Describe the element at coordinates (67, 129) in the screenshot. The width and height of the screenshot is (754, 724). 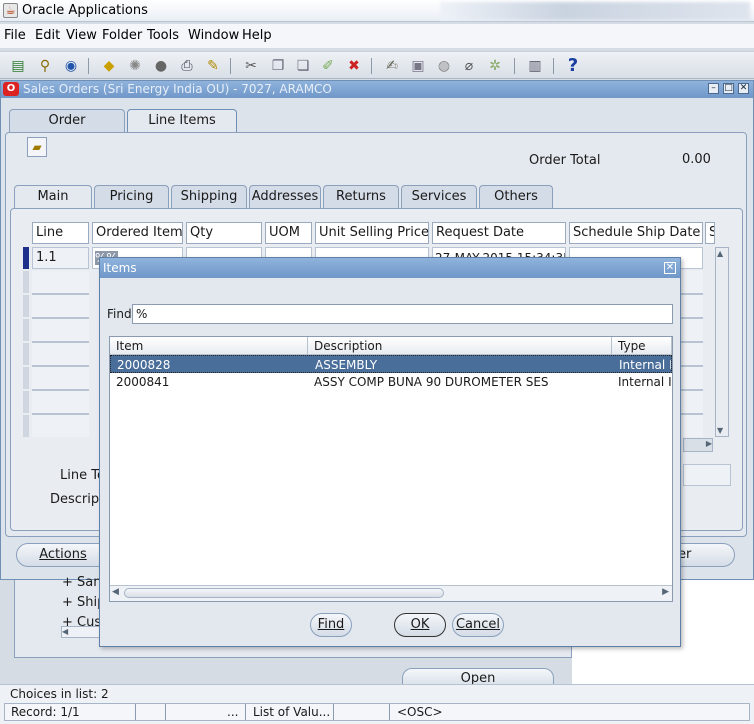
I see `tab-order-information: Order Information` at that location.